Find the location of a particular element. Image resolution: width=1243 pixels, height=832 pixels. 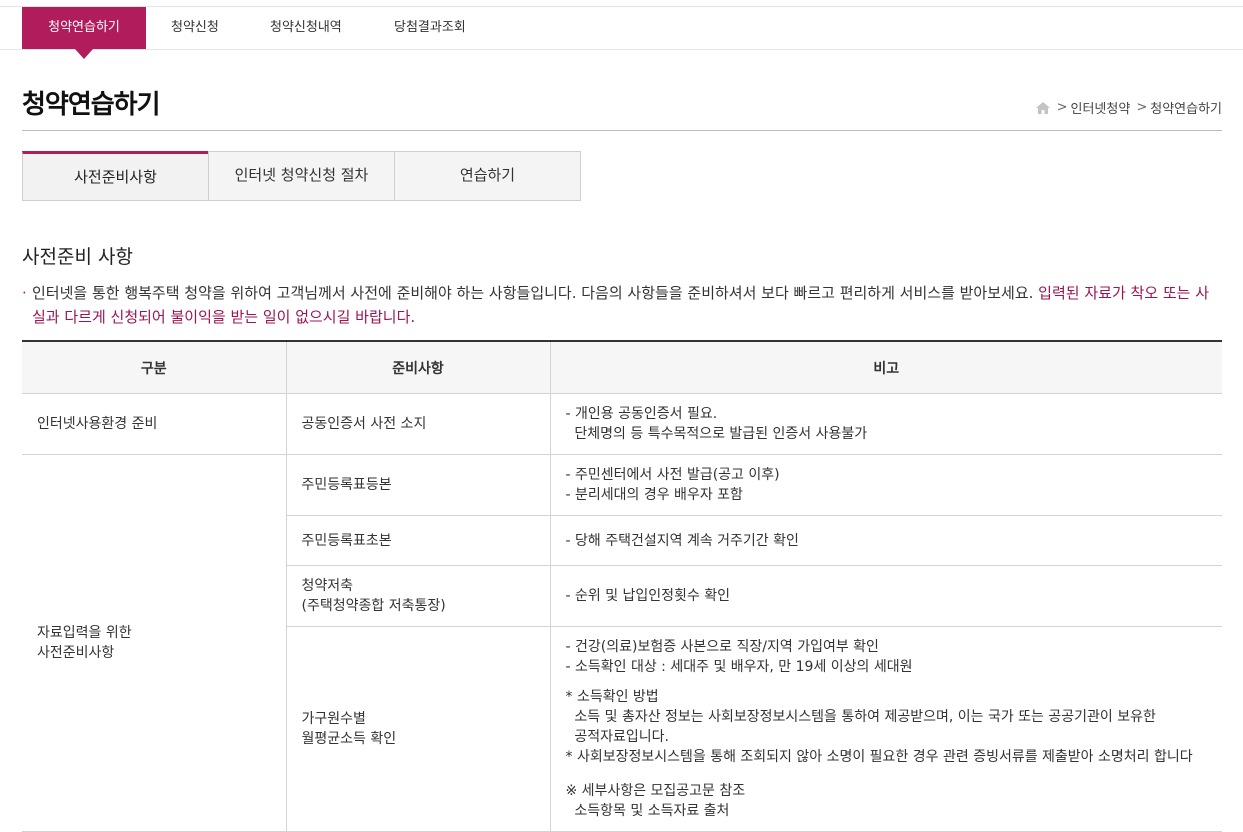

tab-practice: 연습하기 is located at coordinates (487, 176).